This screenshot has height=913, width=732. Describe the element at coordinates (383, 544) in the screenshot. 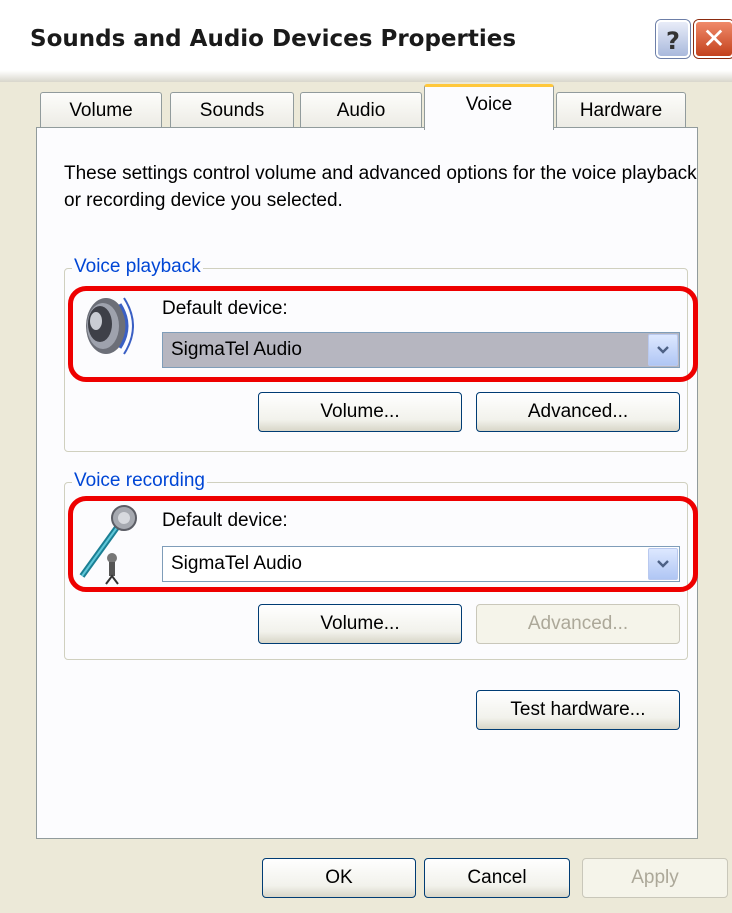

I see `recording-highlight-box` at that location.